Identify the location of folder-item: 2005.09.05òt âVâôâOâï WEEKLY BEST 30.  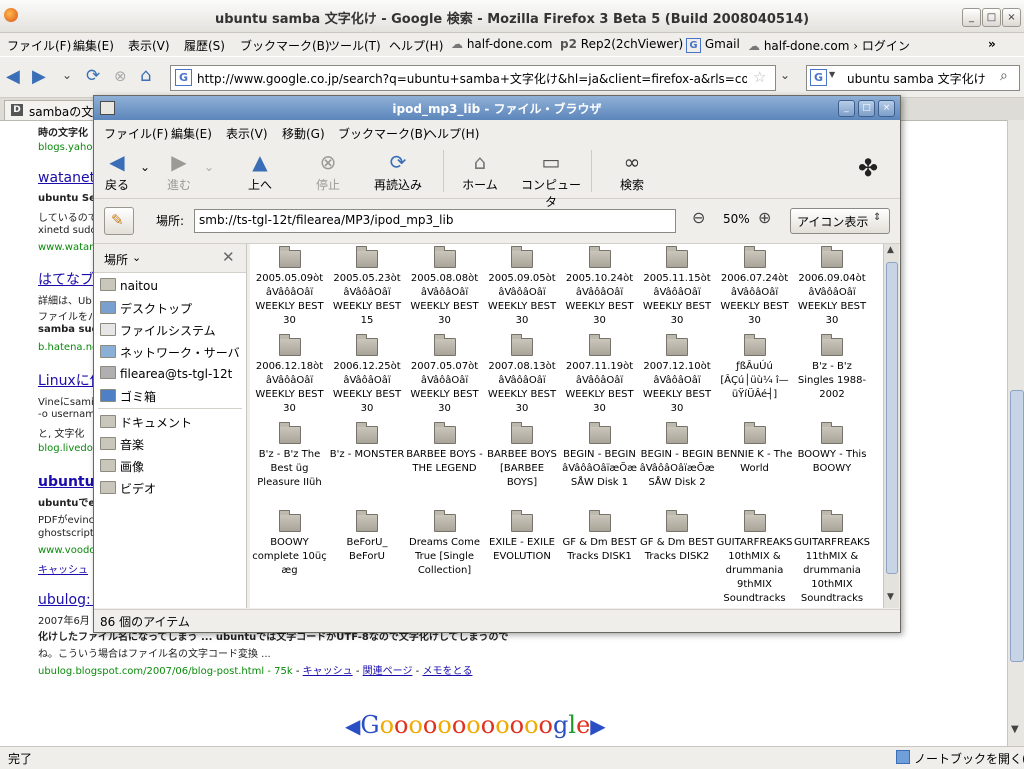
(522, 287).